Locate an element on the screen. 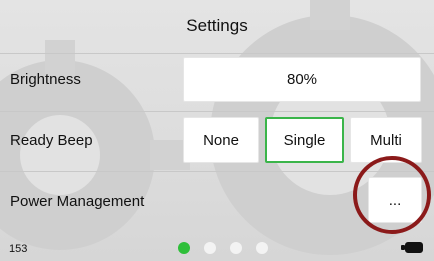 This screenshot has width=434, height=261. beep-option-none: None is located at coordinates (221, 140).